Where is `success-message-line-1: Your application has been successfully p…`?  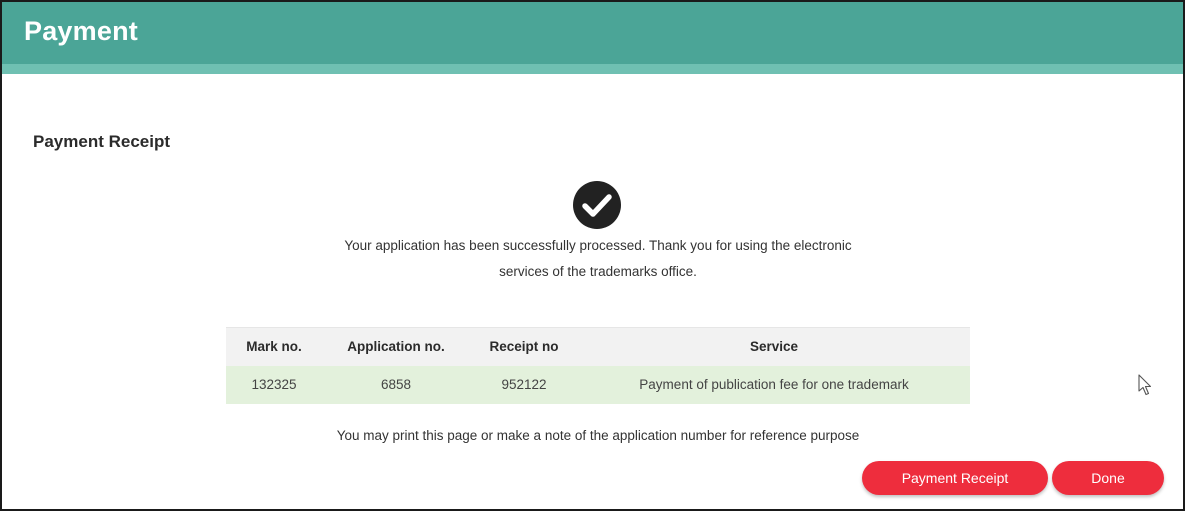
success-message-line-1: Your application has been successfully p… is located at coordinates (598, 245).